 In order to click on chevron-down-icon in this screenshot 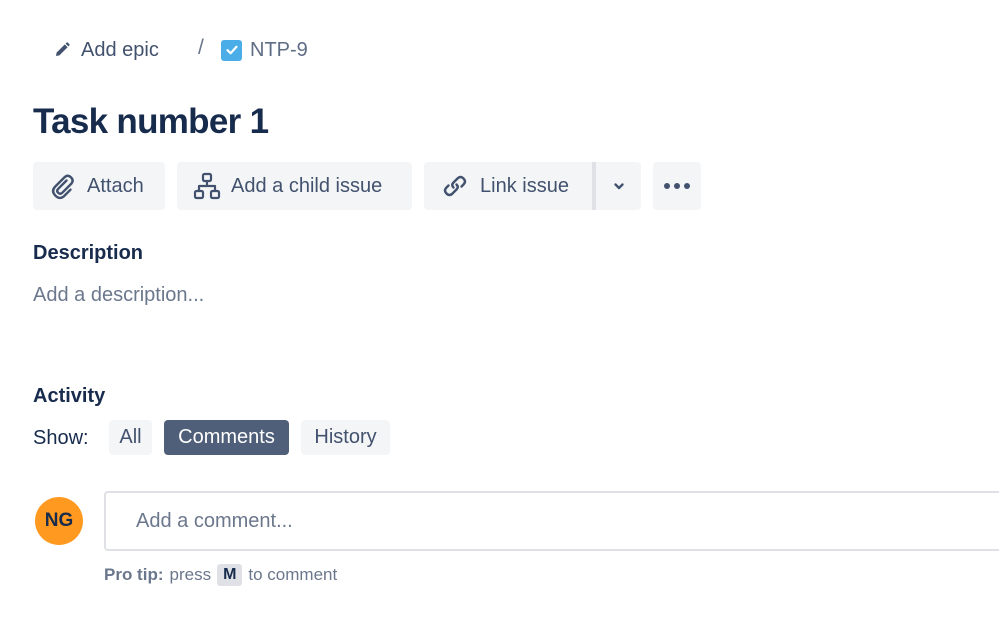, I will do `click(618, 186)`.